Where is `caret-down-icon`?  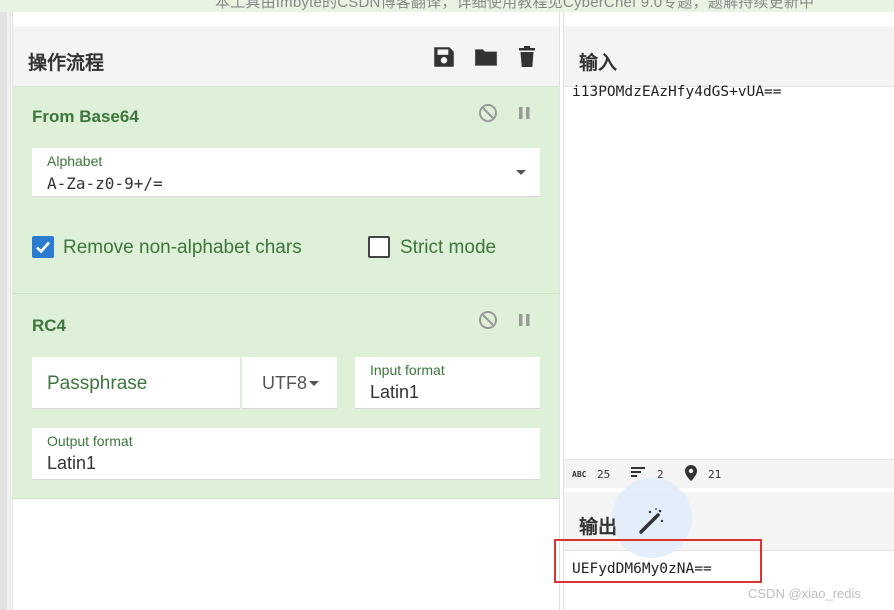 caret-down-icon is located at coordinates (314, 383).